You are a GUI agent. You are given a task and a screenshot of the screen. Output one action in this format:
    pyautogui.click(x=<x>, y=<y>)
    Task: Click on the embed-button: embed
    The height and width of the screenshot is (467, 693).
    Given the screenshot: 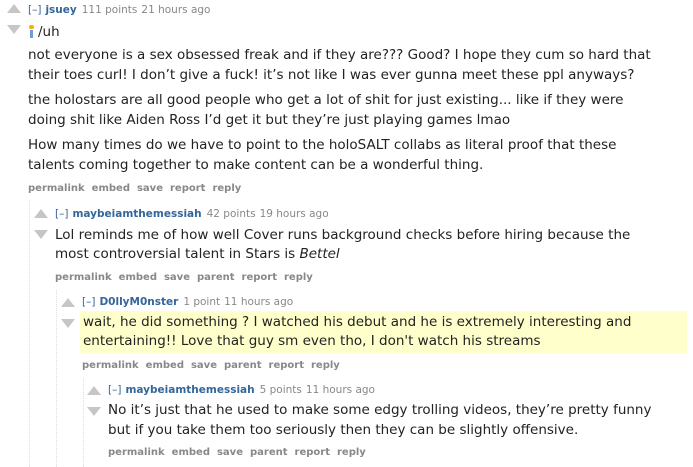 What is the action you would take?
    pyautogui.click(x=191, y=452)
    